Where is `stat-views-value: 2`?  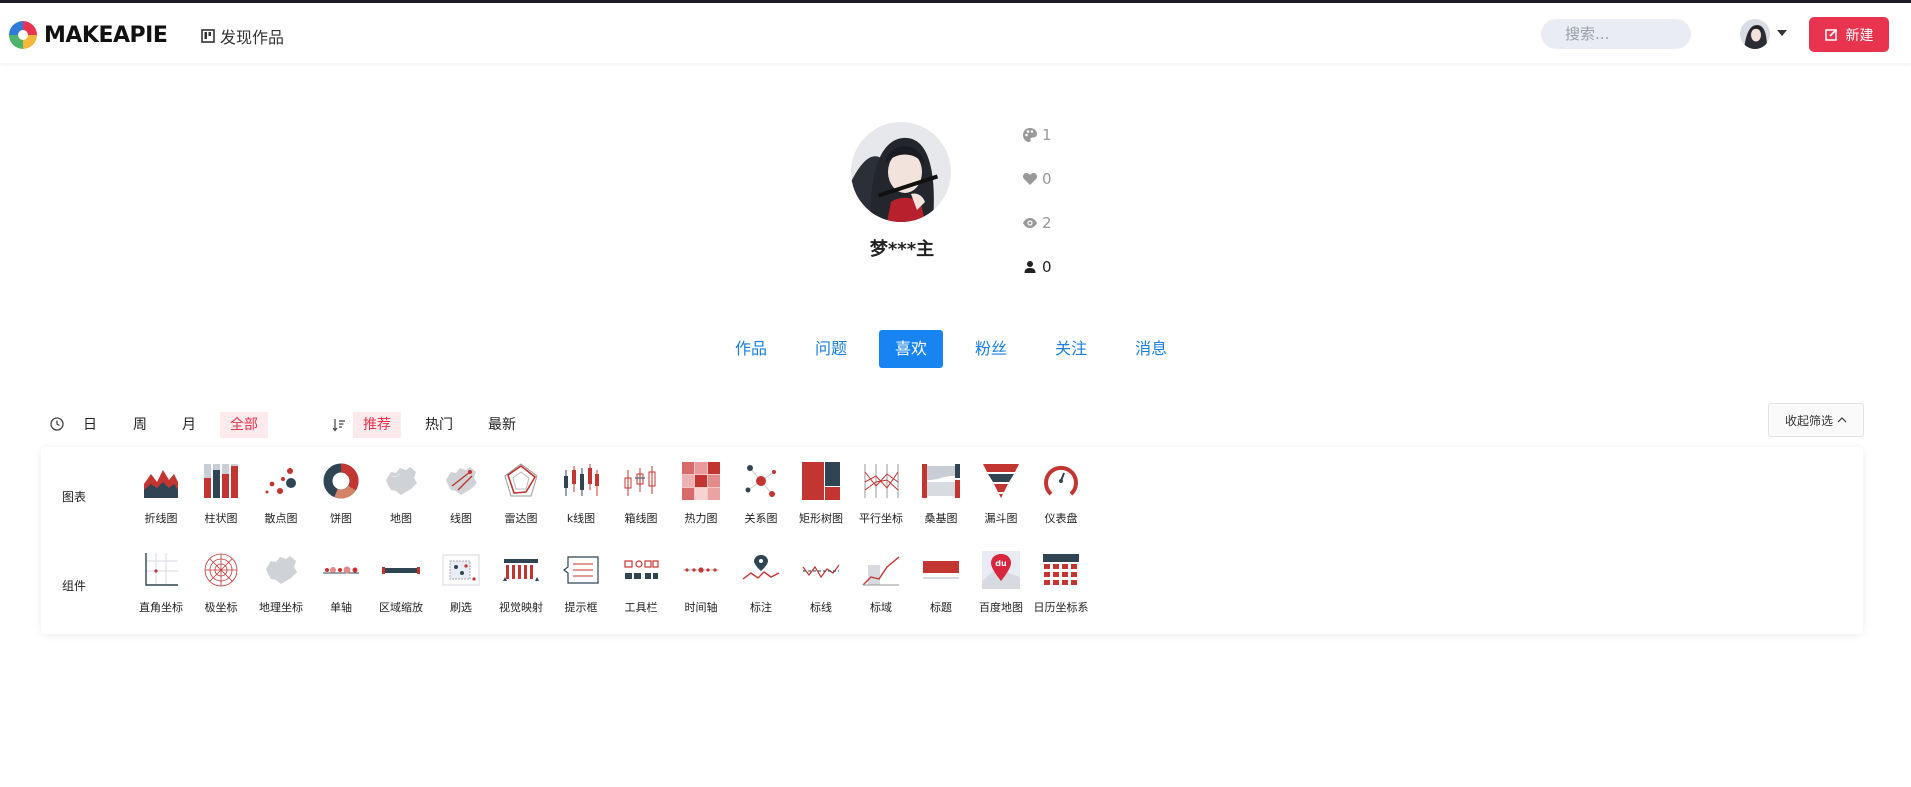 stat-views-value: 2 is located at coordinates (1047, 223).